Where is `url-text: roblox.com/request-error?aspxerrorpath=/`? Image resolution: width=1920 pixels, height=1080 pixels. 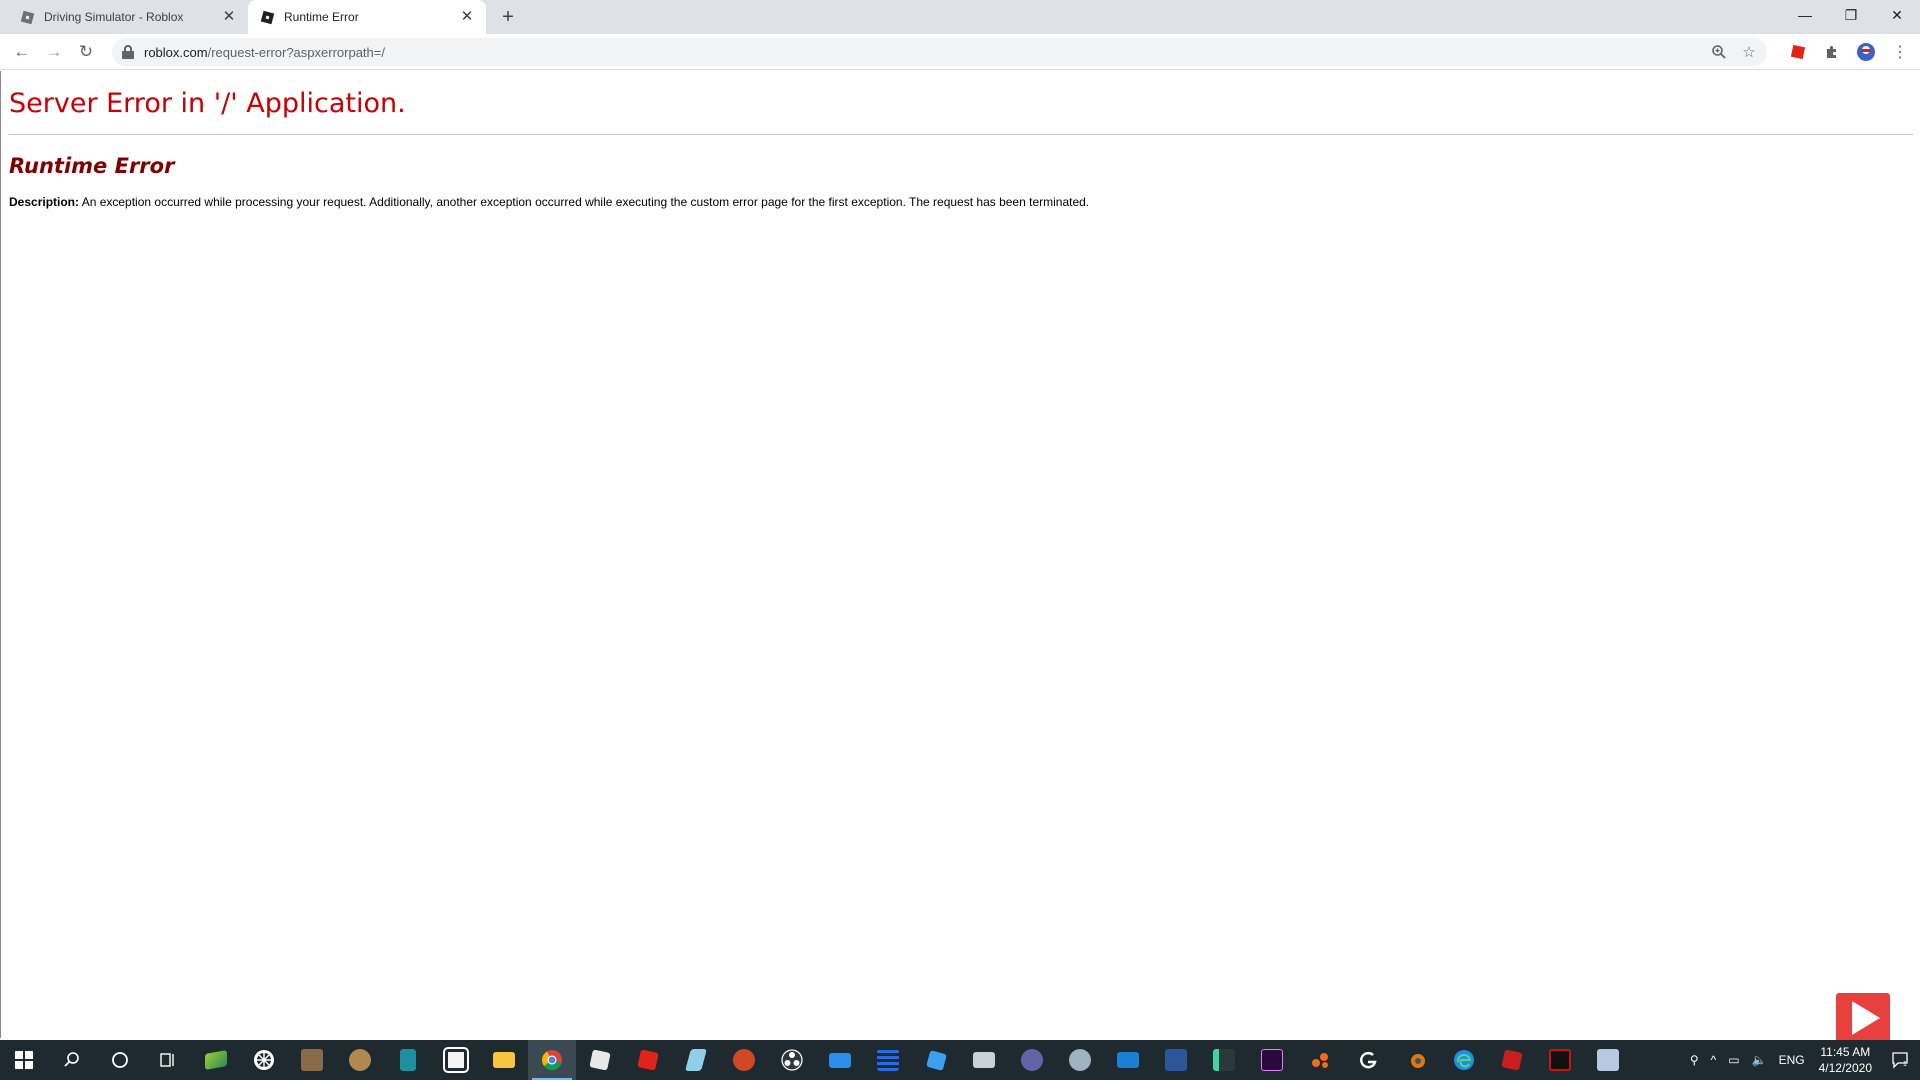
url-text: roblox.com/request-error?aspxerrorpath=/ is located at coordinates (264, 52).